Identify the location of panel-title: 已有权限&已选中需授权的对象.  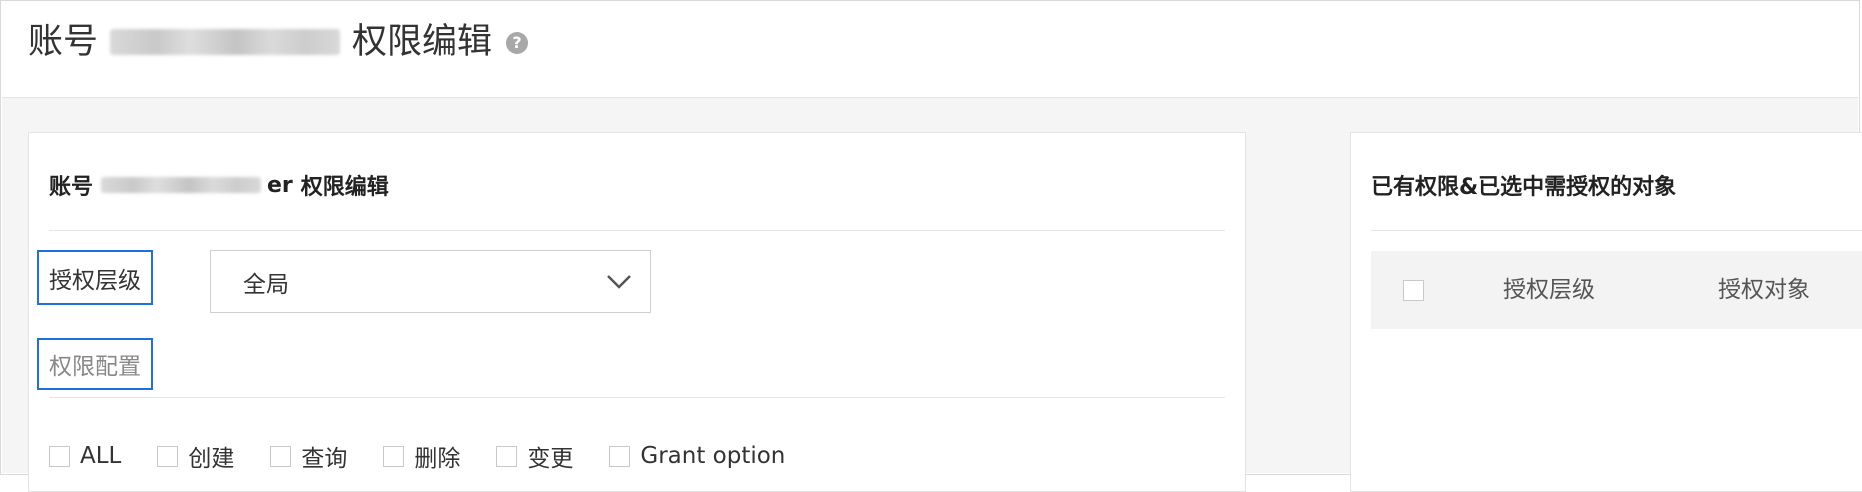
(1524, 187).